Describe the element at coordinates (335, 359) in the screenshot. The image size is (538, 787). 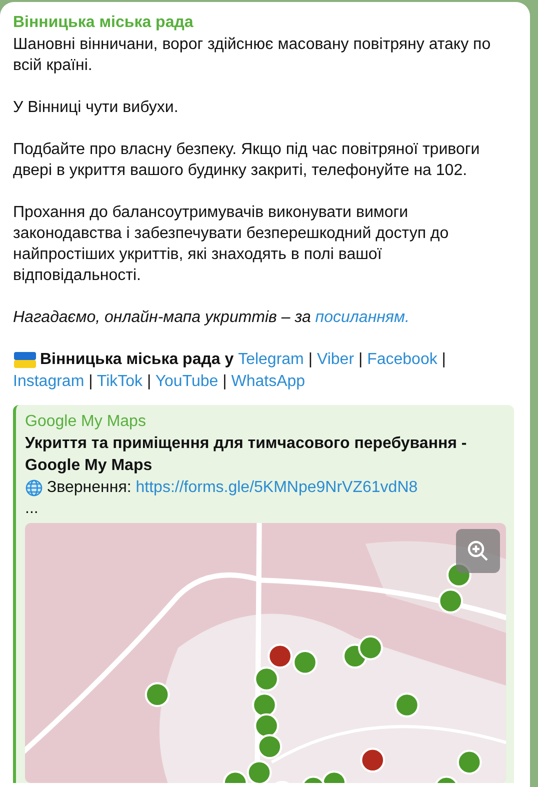
I see `social-link: Viber` at that location.